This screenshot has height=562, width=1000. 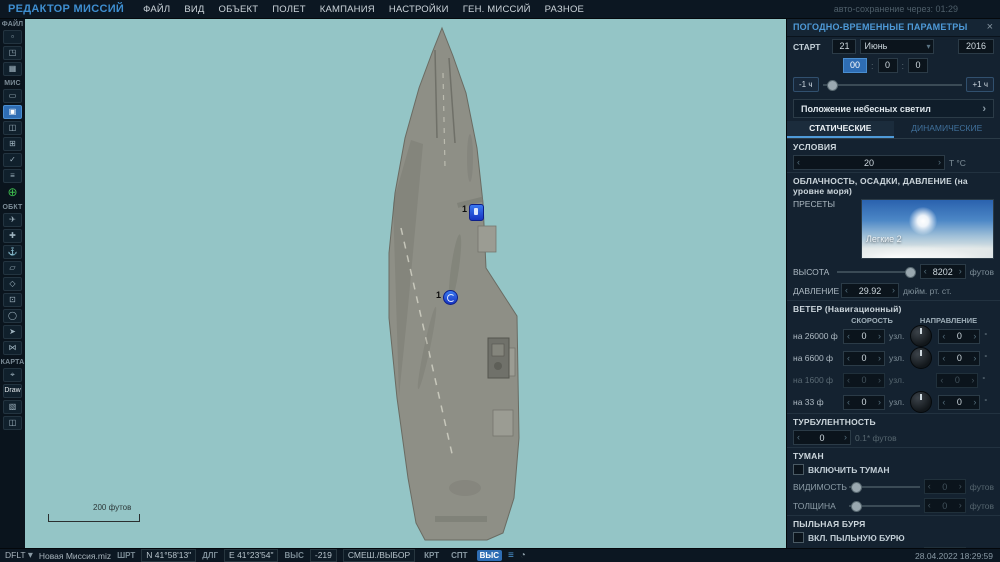 What do you see at coordinates (459, 555) in the screenshot?
I see `toggle-satellite-layer: СПТ` at bounding box center [459, 555].